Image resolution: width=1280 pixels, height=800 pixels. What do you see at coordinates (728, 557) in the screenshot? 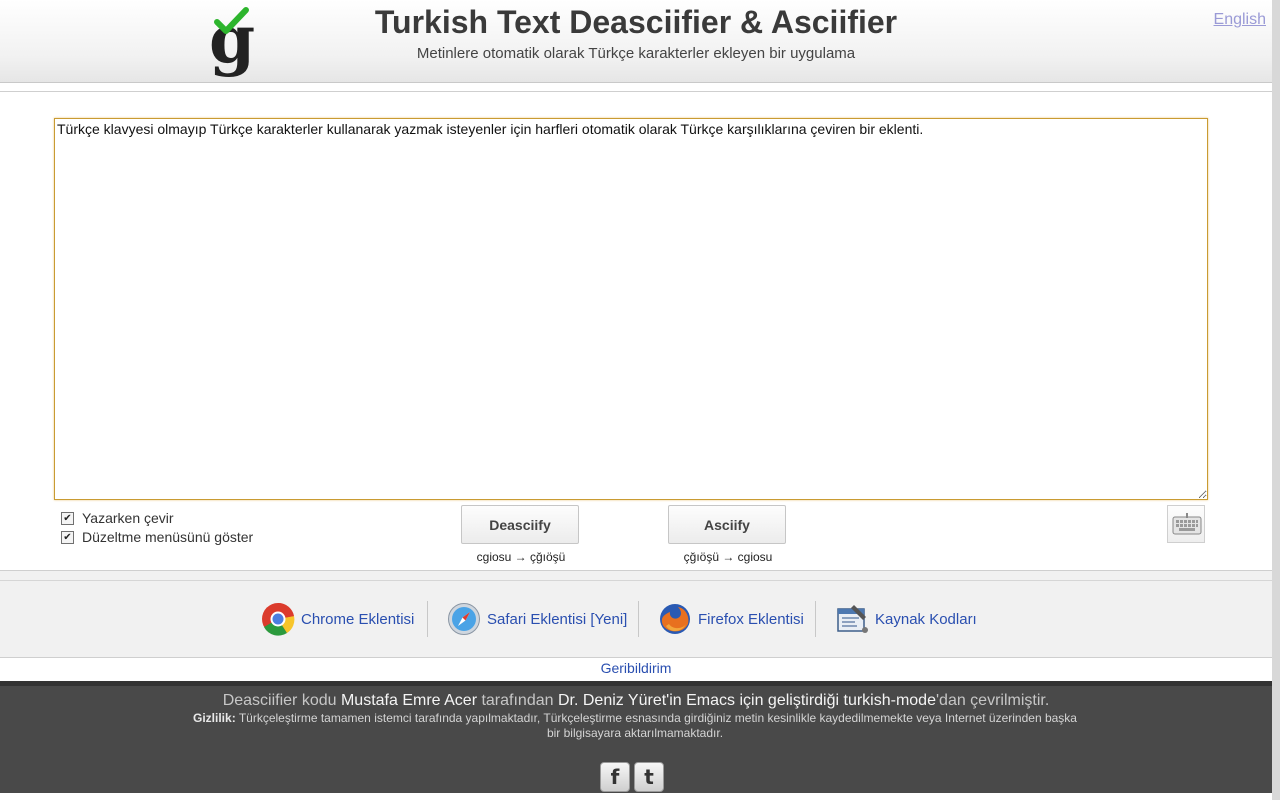
I see `asciify-hint: çğıöşü → cgiosu` at bounding box center [728, 557].